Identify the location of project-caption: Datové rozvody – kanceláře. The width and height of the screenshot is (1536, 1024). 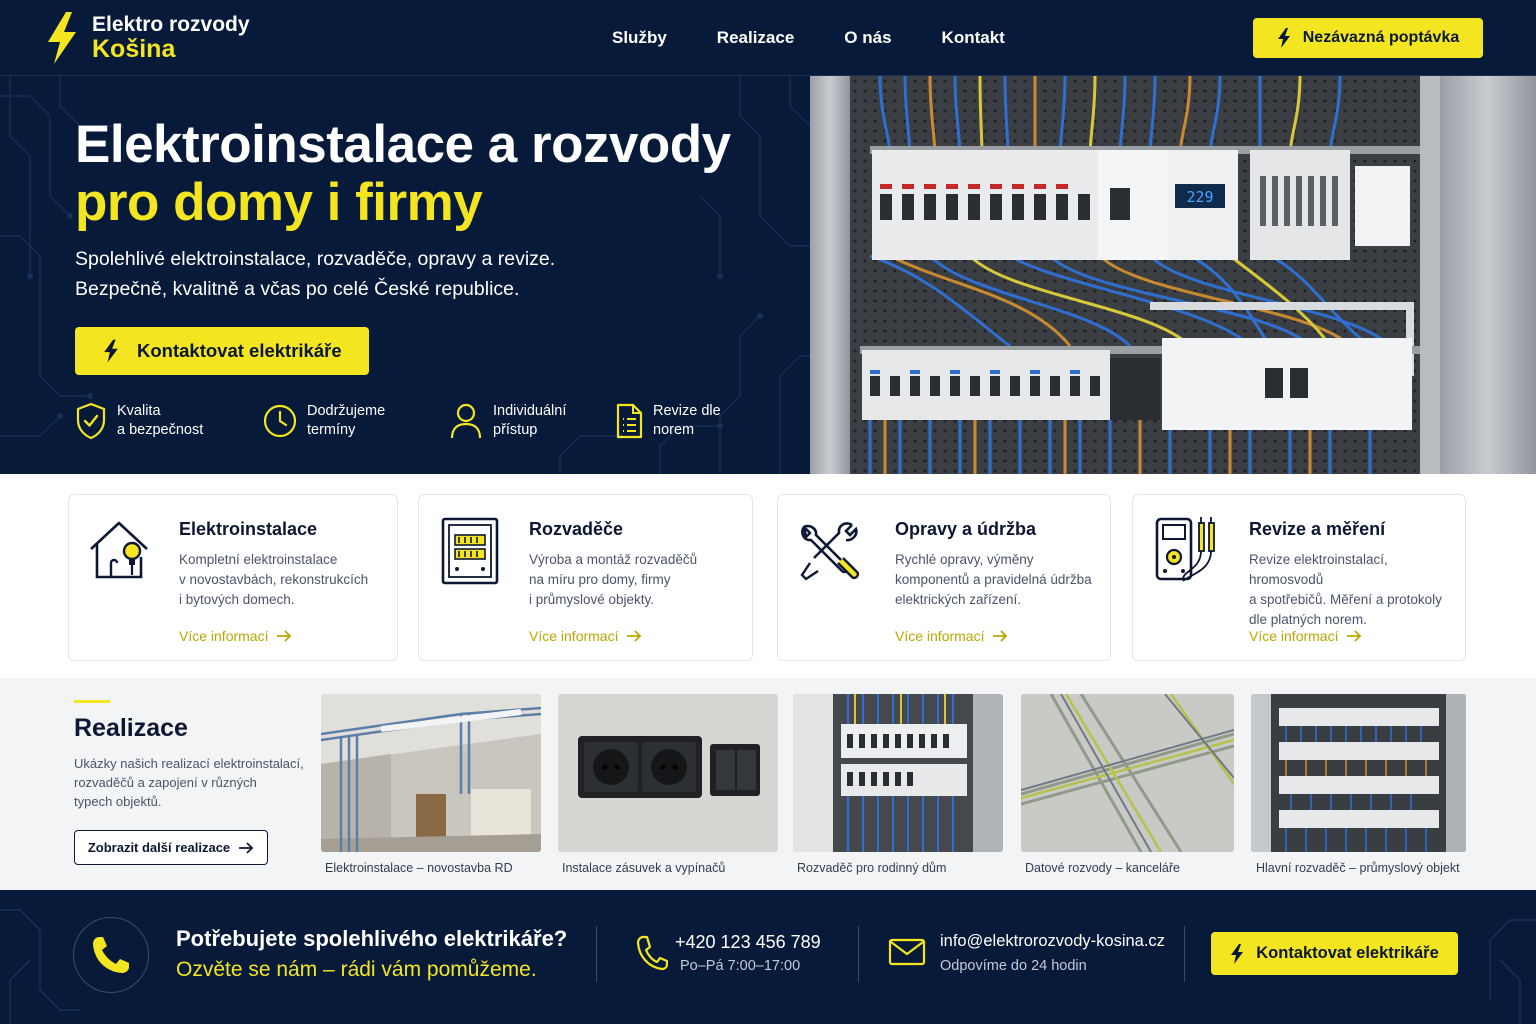
(1102, 868).